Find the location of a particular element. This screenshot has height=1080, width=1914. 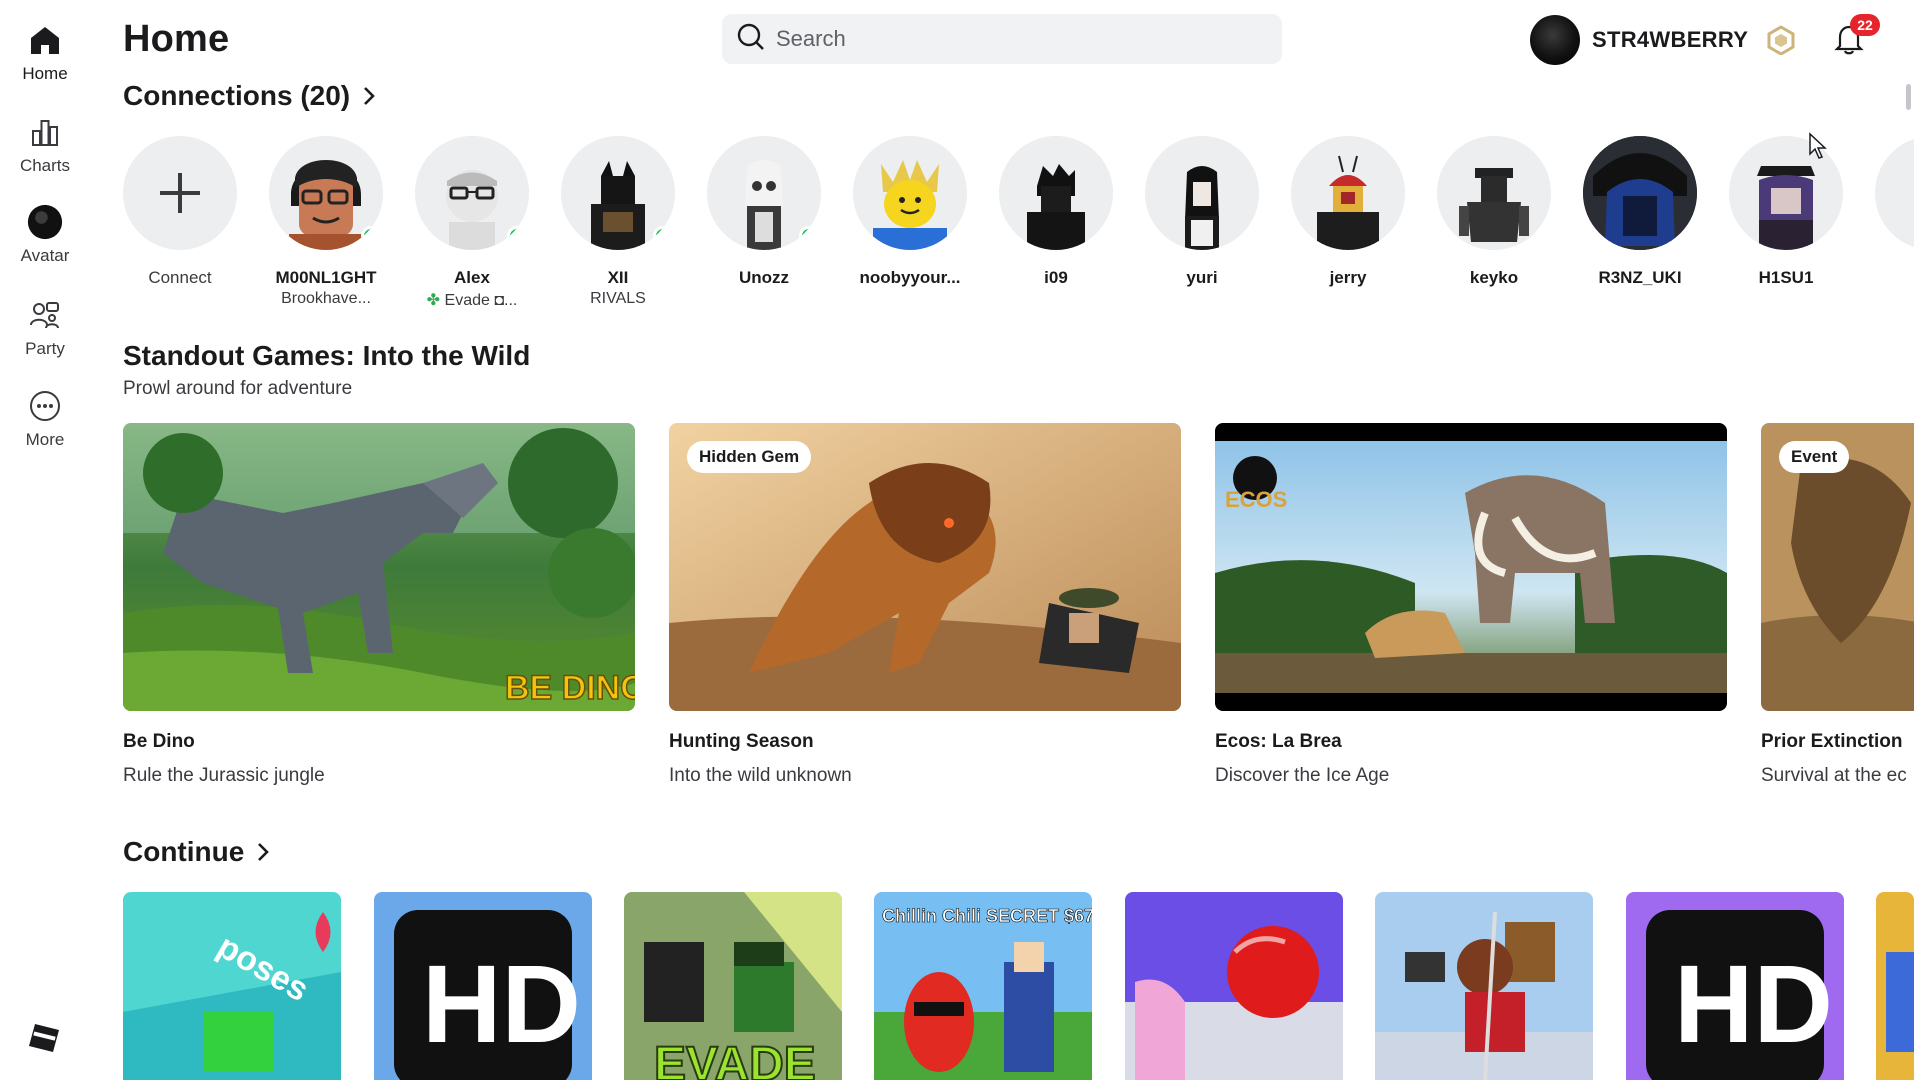

standout-subtitle: Prowl around for adventure is located at coordinates (238, 388).